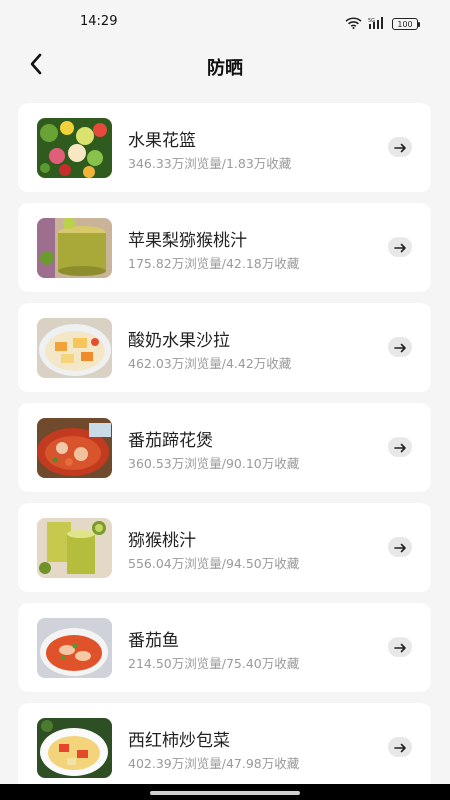 This screenshot has height=800, width=450. I want to click on recipe-title: 番茄蹄花煲, so click(170, 441).